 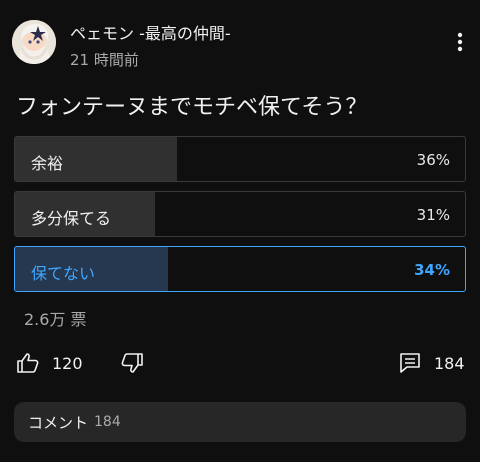 What do you see at coordinates (71, 218) in the screenshot?
I see `poll-option-label: 多分保てる` at bounding box center [71, 218].